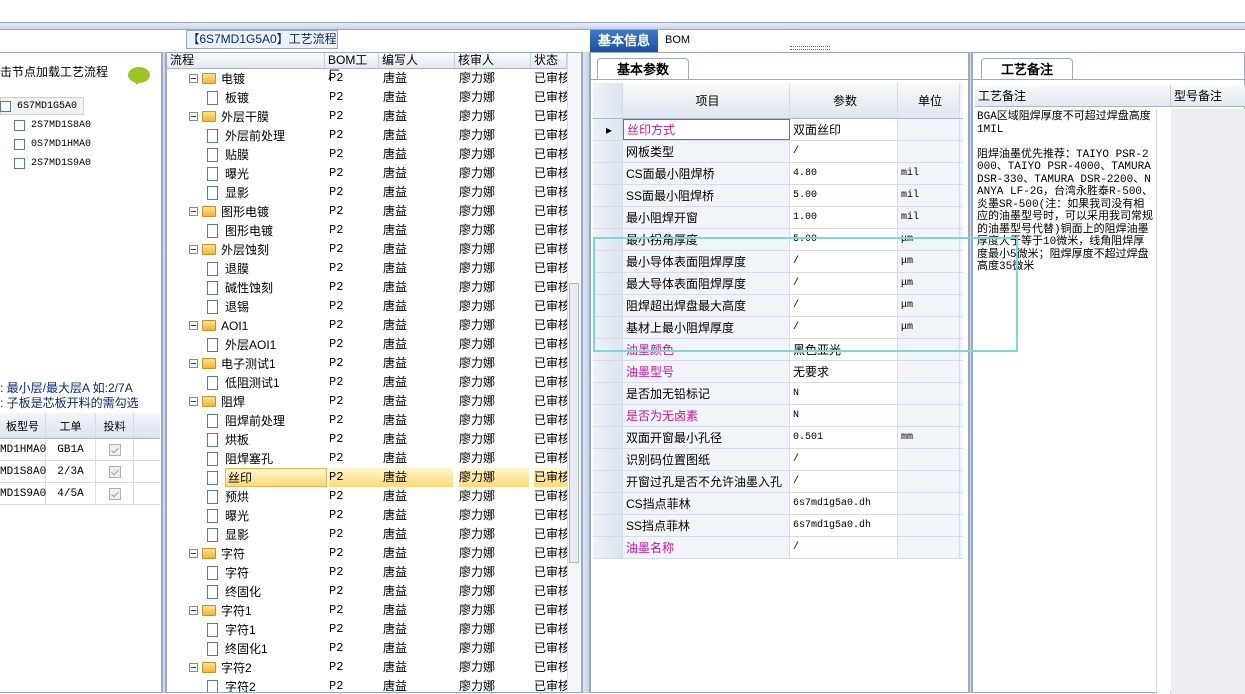  Describe the element at coordinates (114, 471) in the screenshot. I see `feed-checkbox` at that location.